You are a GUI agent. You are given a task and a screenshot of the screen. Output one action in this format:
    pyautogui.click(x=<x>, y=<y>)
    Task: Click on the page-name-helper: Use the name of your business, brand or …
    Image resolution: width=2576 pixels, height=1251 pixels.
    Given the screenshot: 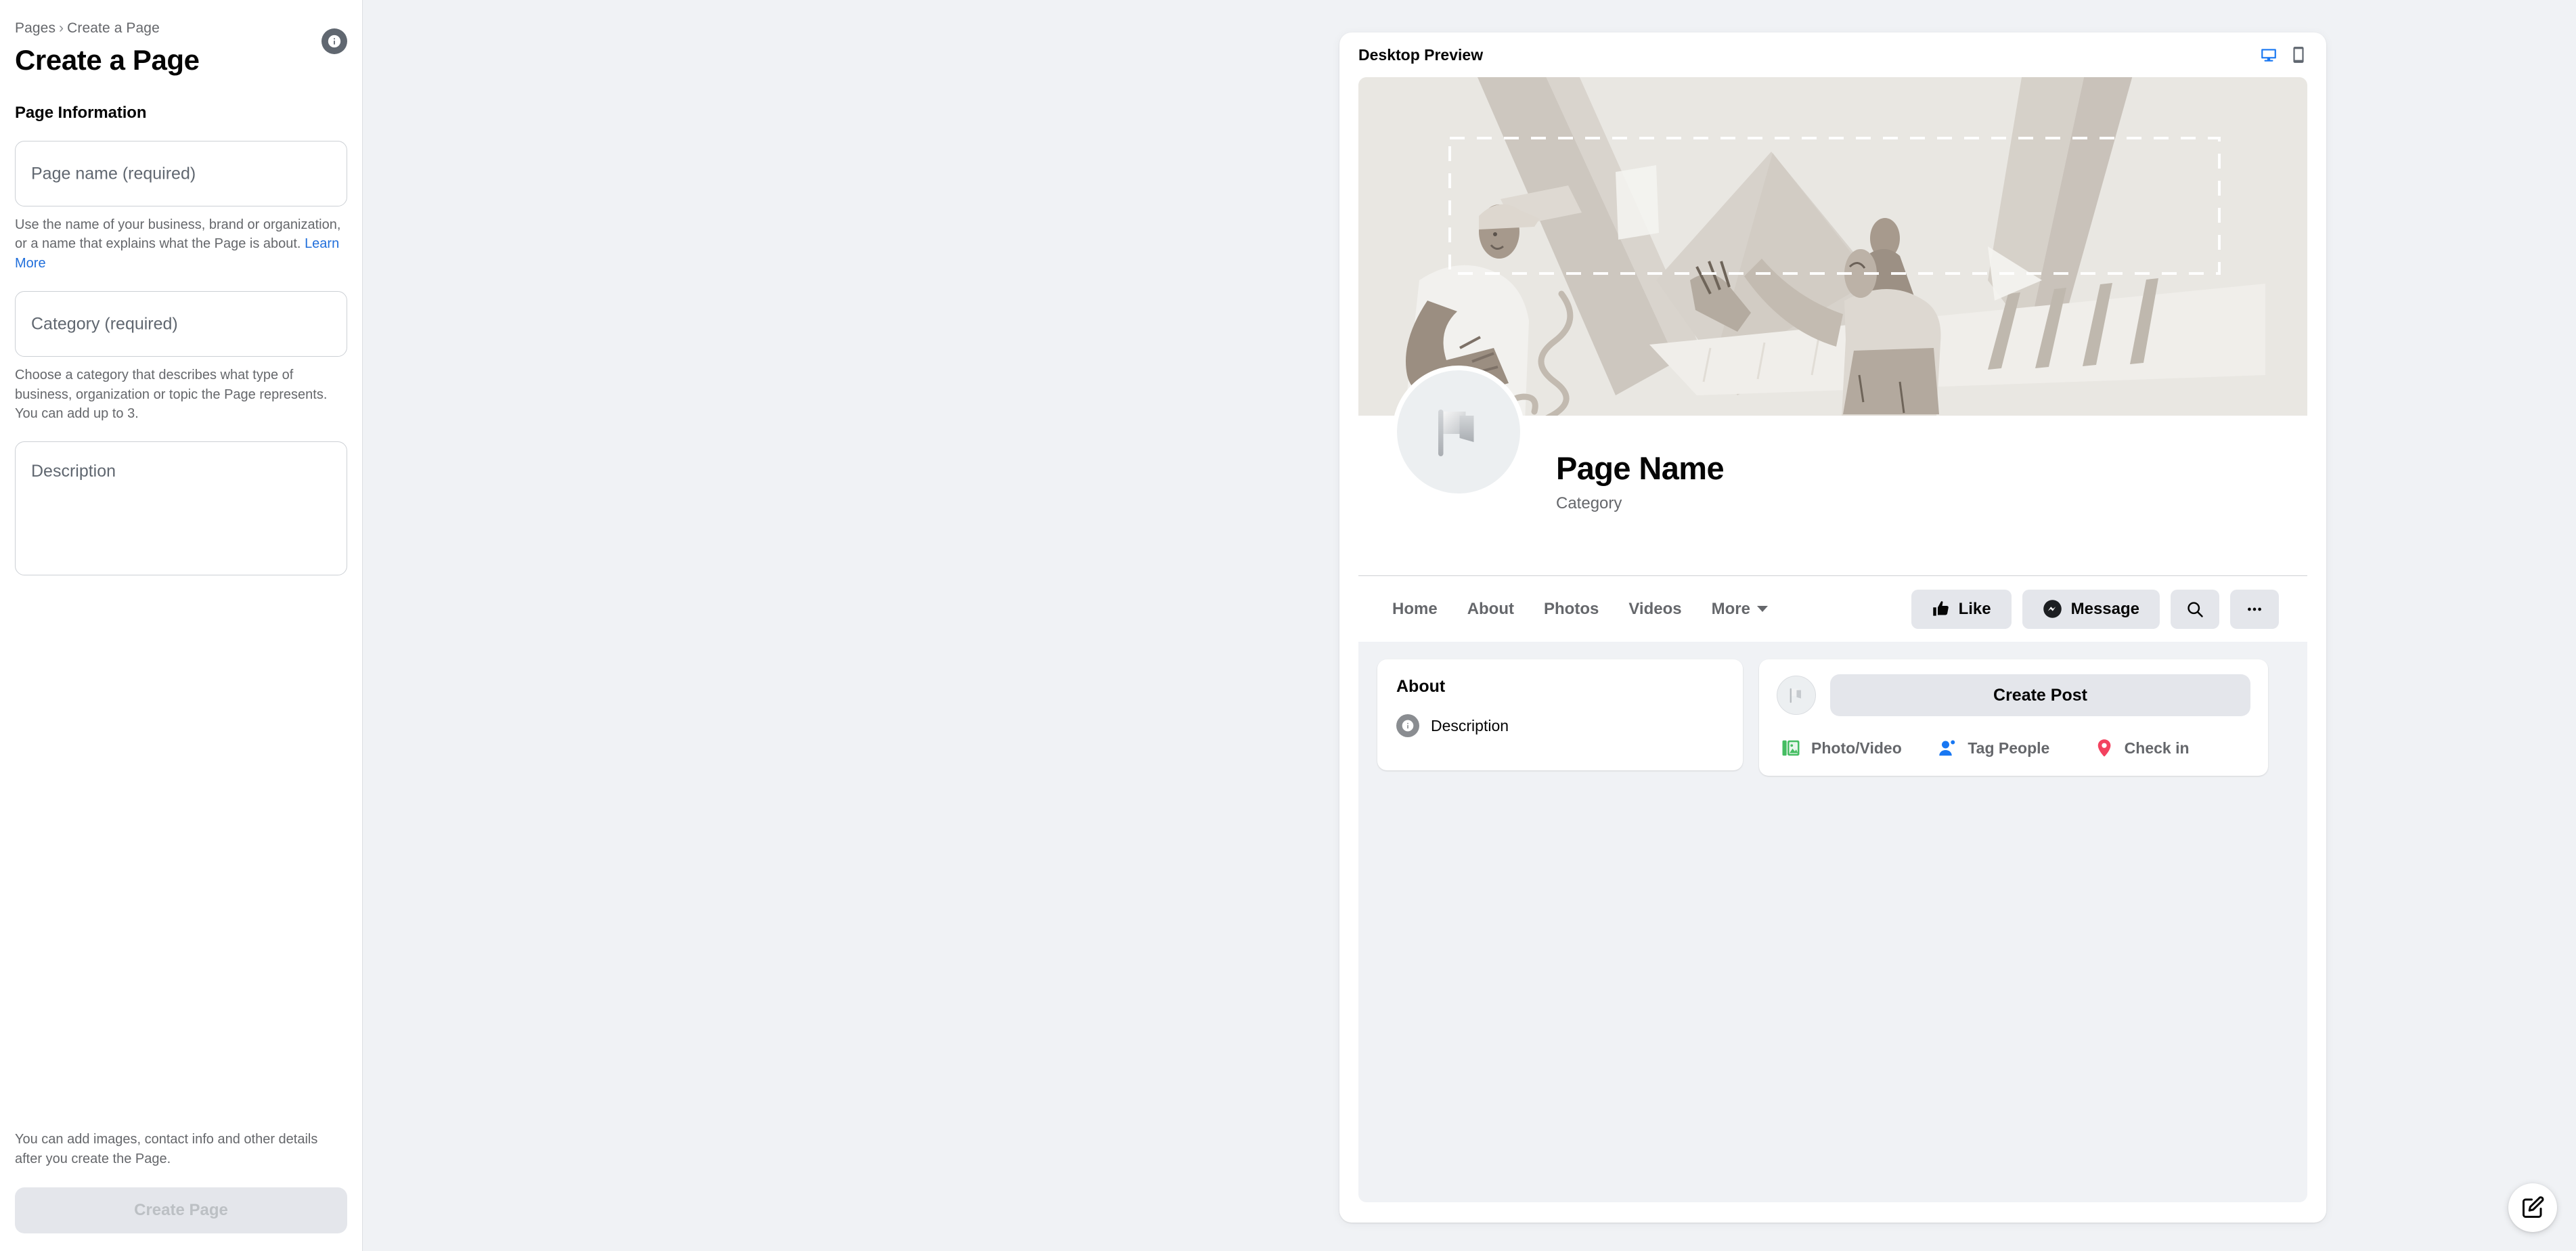 What is the action you would take?
    pyautogui.click(x=181, y=244)
    